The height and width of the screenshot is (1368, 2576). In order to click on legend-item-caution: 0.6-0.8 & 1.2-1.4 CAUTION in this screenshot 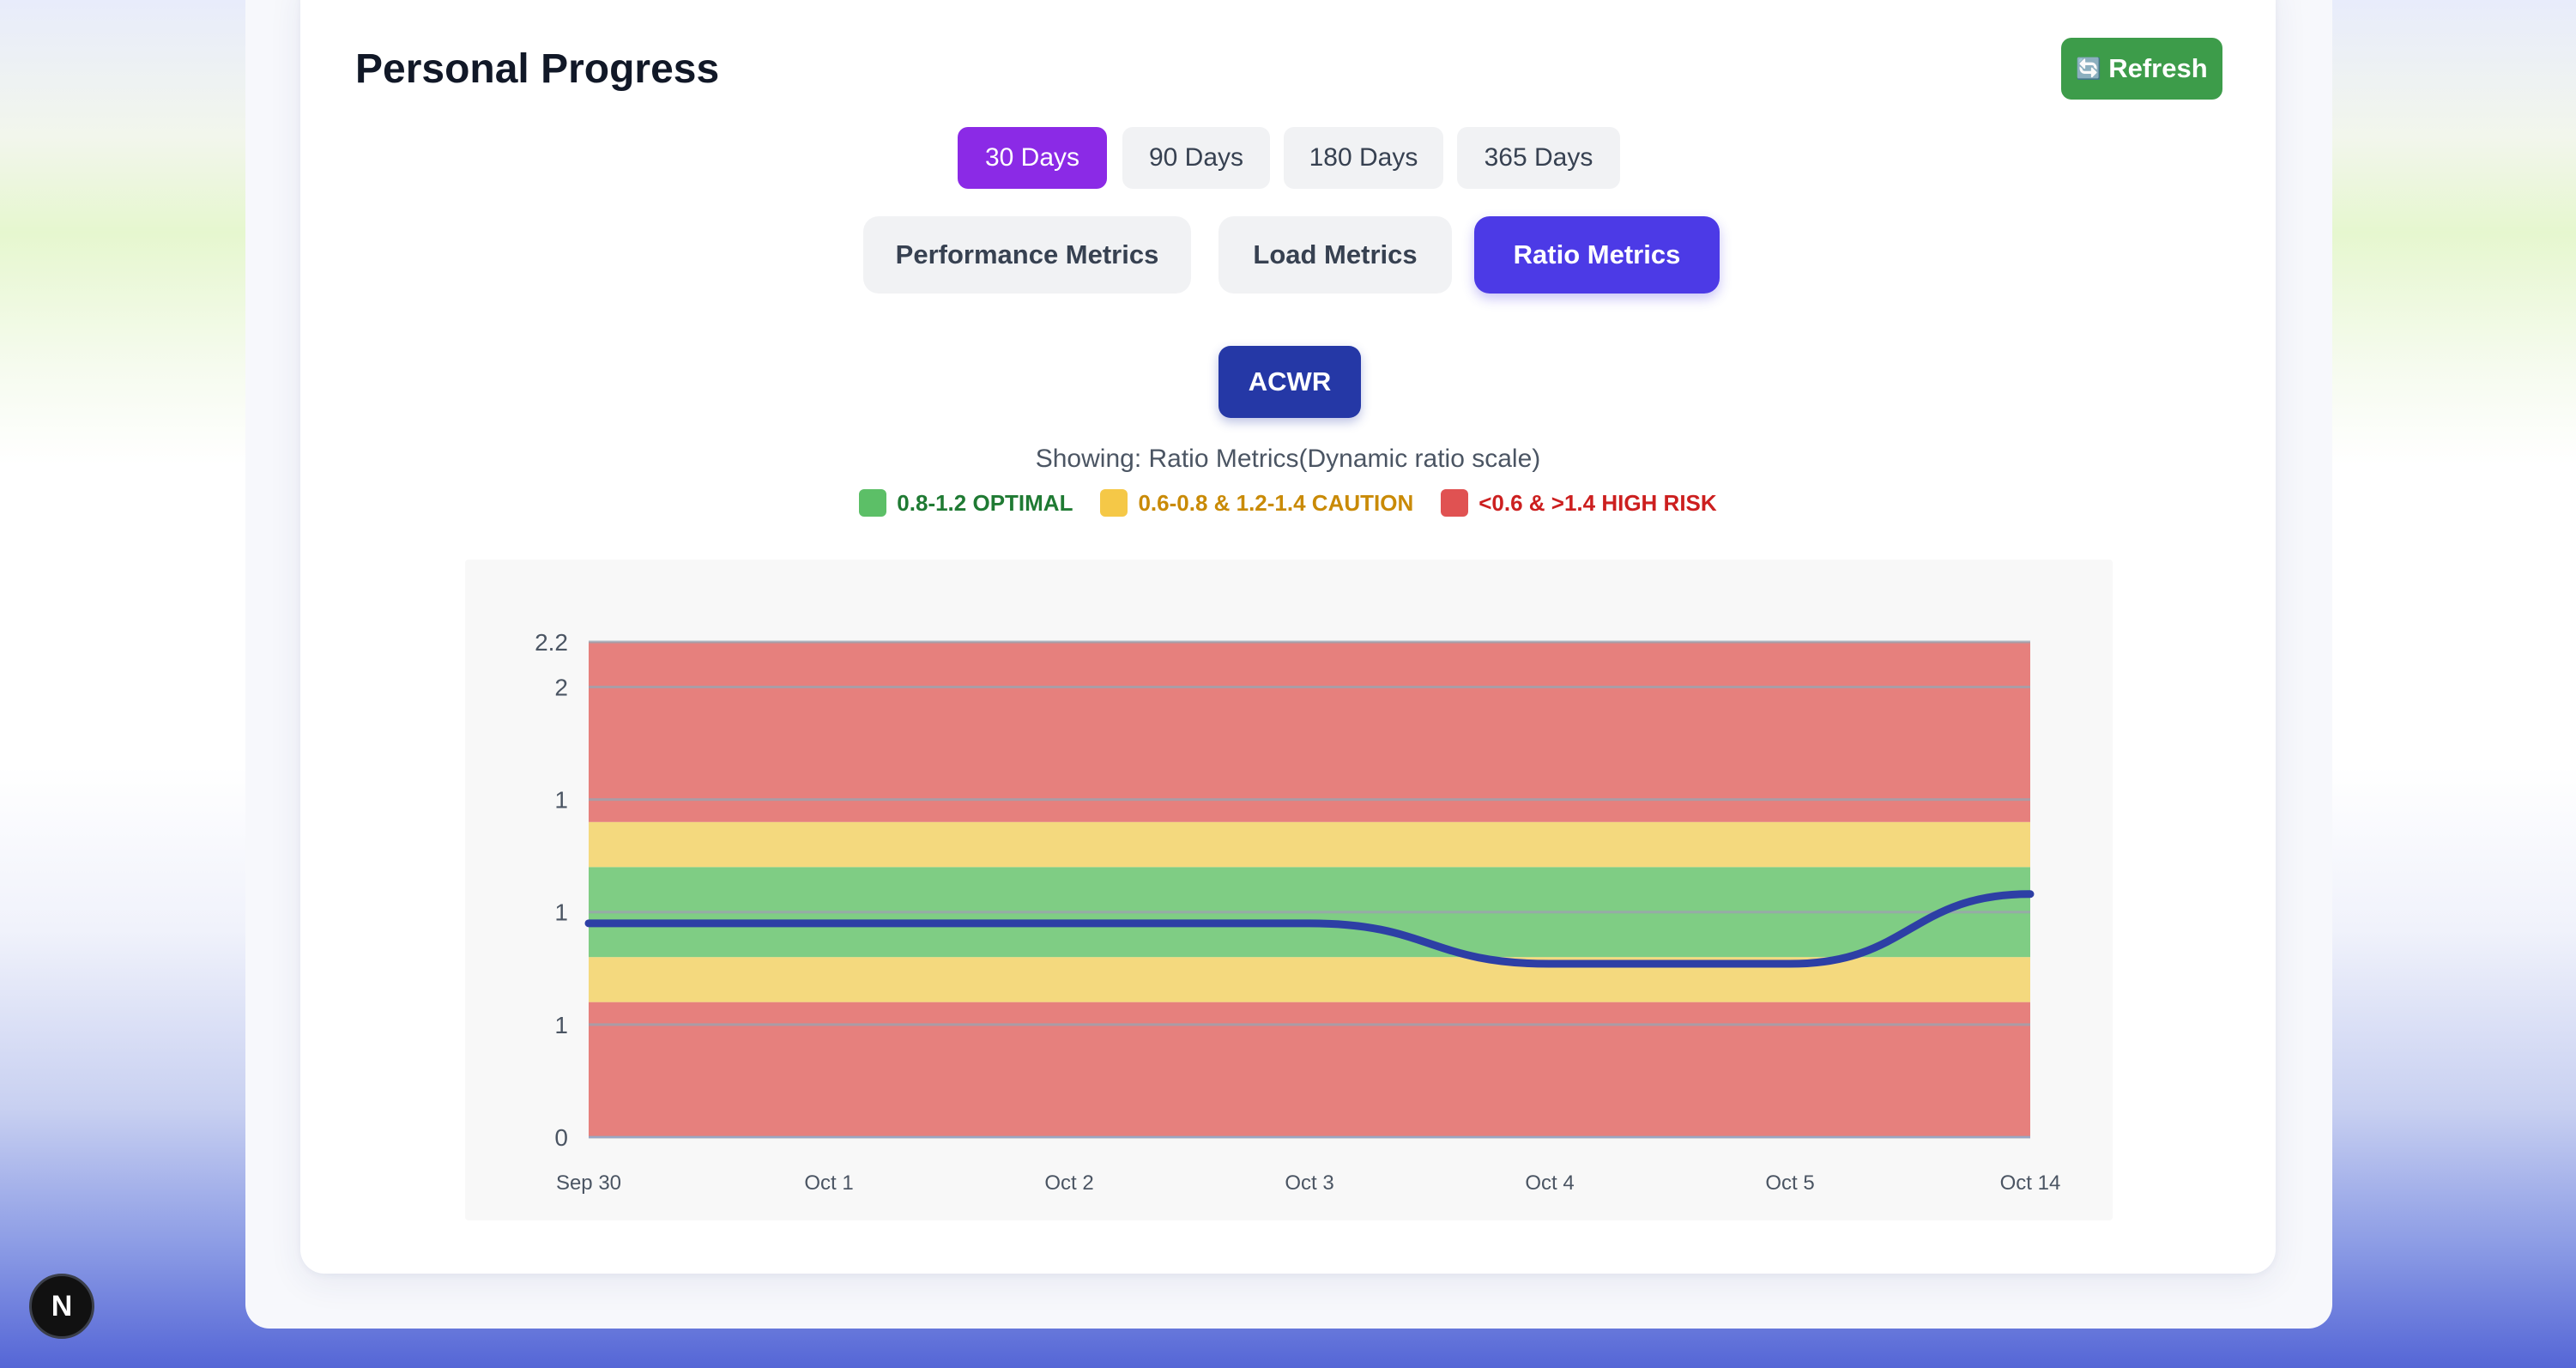, I will do `click(1256, 503)`.